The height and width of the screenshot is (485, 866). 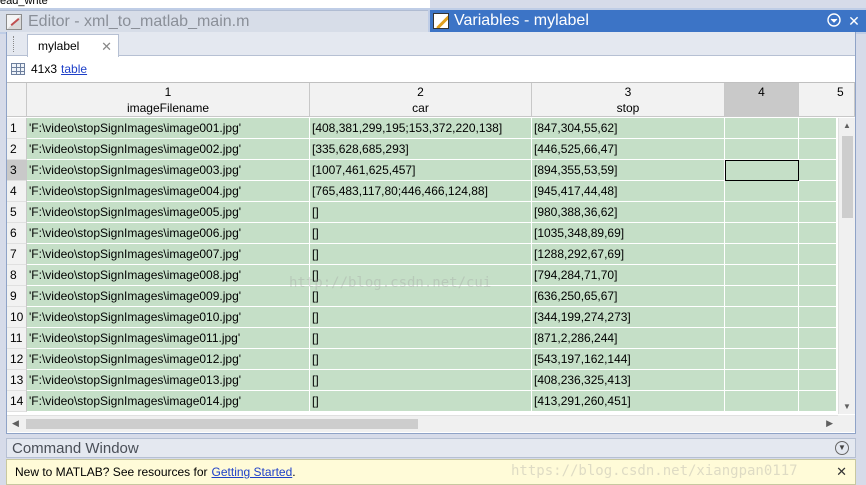 I want to click on table-cell: 'F:\video\stopSignImages\image003.jpg', so click(x=168, y=170).